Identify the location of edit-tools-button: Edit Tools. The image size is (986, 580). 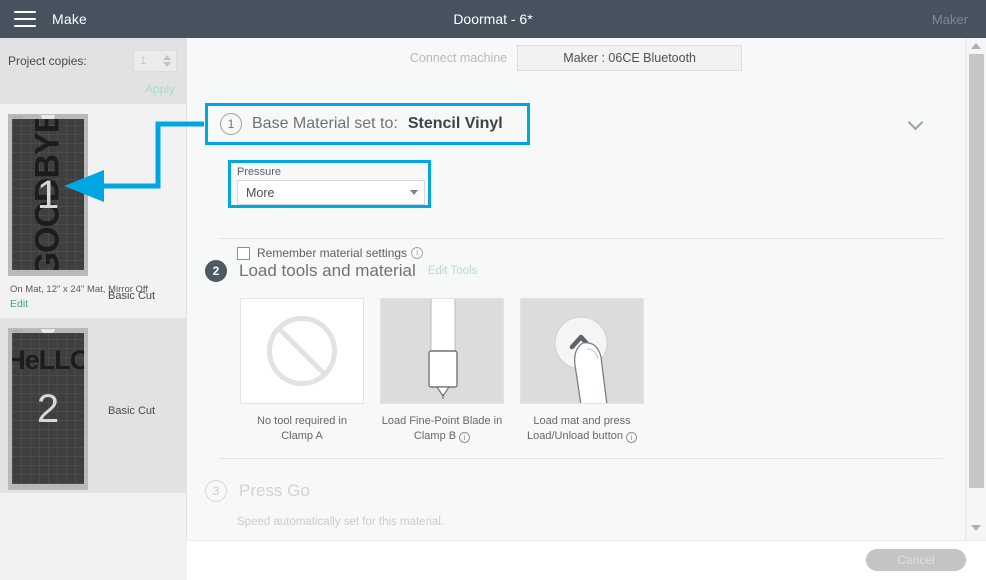
(453, 271).